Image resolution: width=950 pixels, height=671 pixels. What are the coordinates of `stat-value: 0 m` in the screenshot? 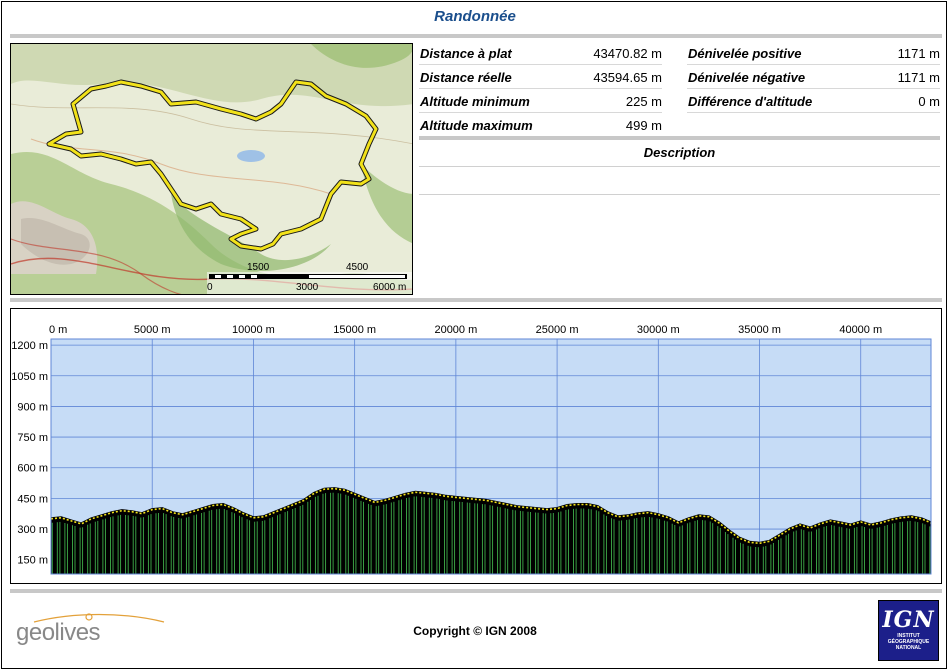 It's located at (929, 101).